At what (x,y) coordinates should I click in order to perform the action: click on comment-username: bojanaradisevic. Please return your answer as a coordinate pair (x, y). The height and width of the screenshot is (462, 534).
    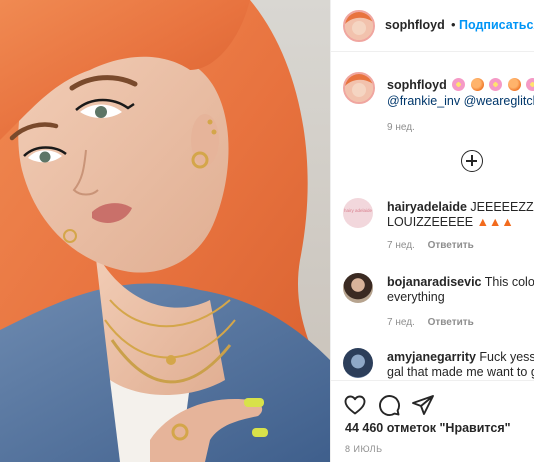
    Looking at the image, I should click on (434, 282).